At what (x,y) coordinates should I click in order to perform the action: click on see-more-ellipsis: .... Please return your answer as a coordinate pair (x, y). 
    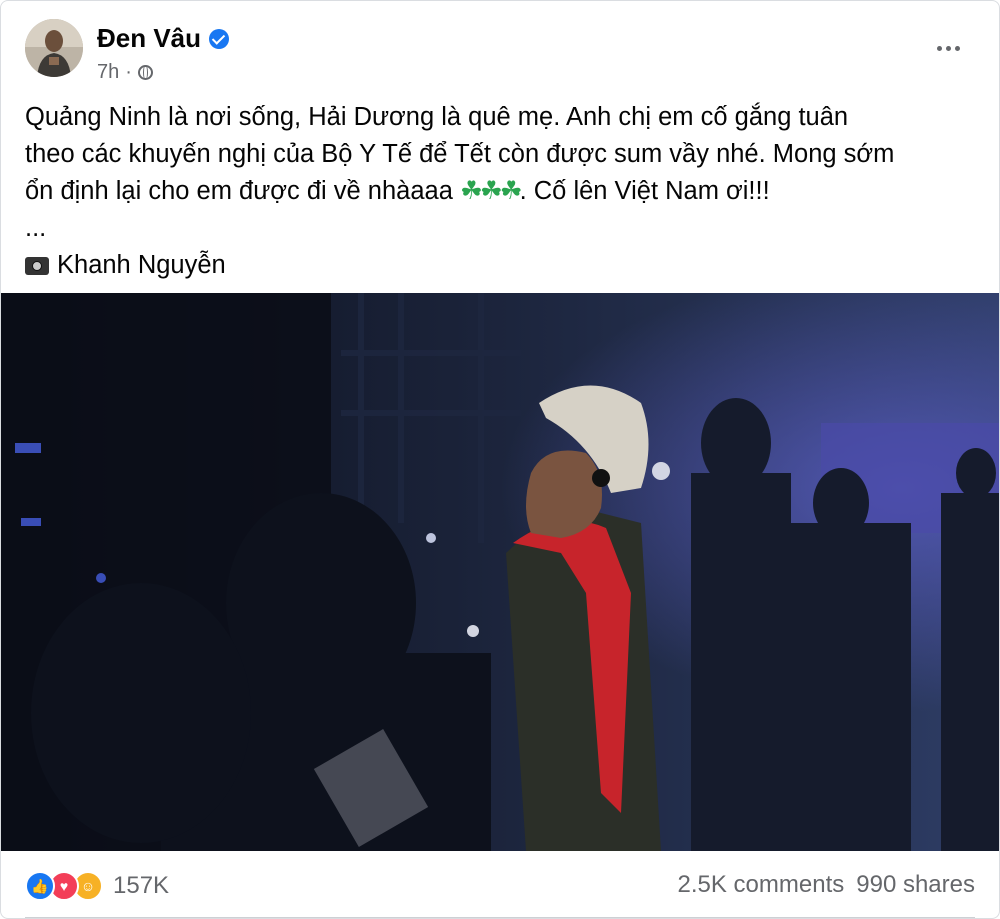
    Looking at the image, I should click on (505, 228).